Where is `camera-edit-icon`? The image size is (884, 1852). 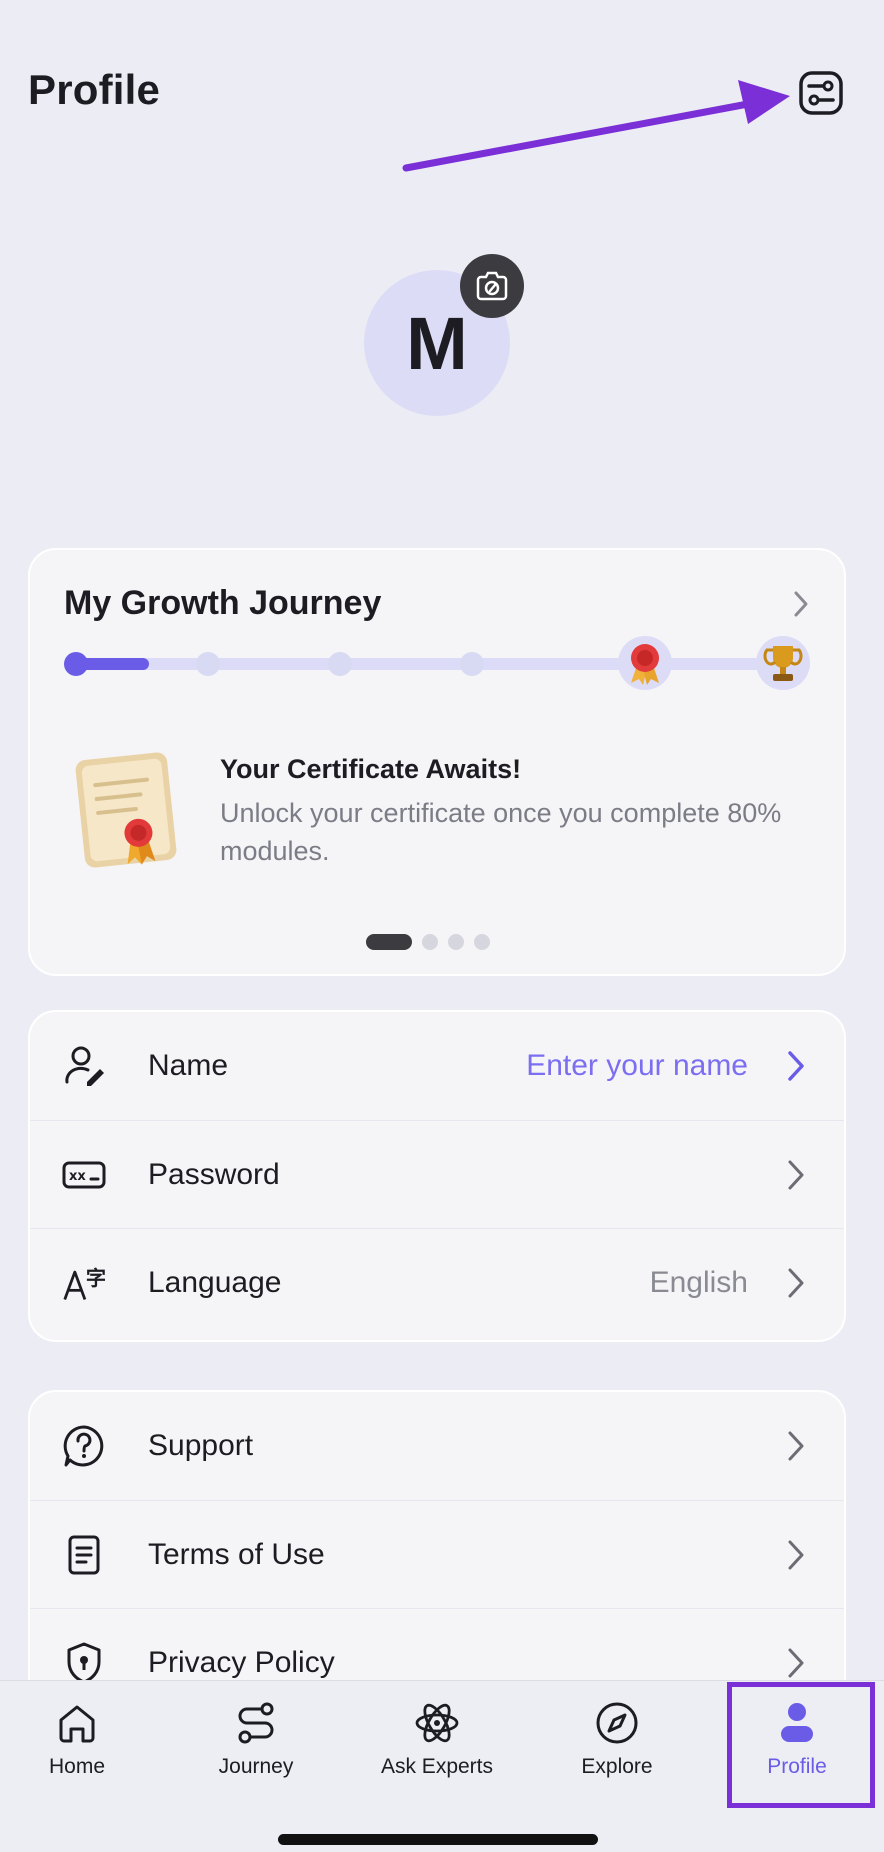
camera-edit-icon is located at coordinates (492, 286).